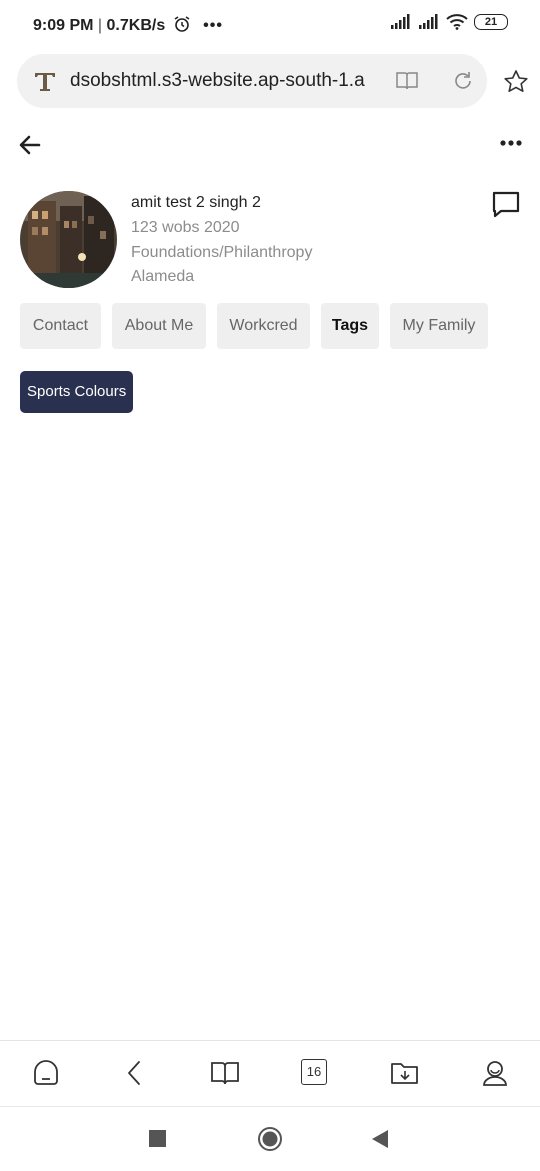 This screenshot has height=1171, width=540. Describe the element at coordinates (60, 326) in the screenshot. I see `tab-contact: Contact` at that location.